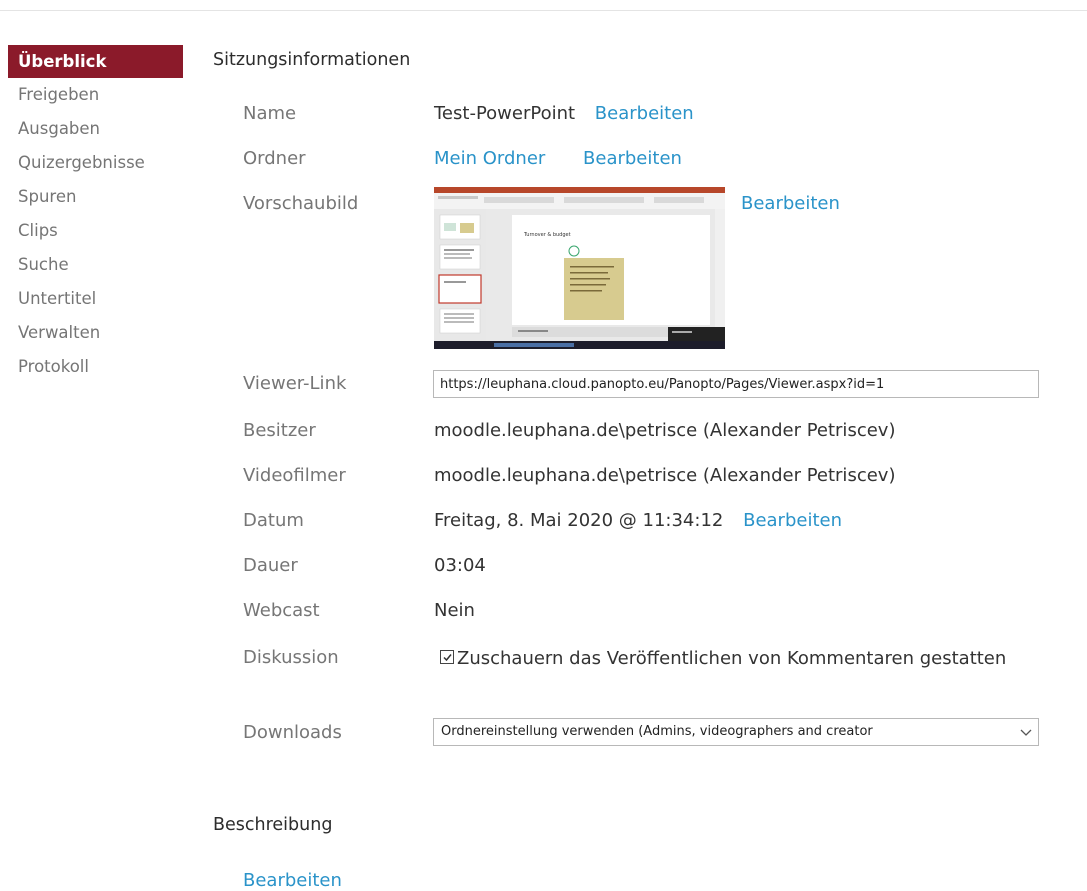 This screenshot has height=891, width=1087. What do you see at coordinates (489, 158) in the screenshot?
I see `folder-link: Mein Ordner` at bounding box center [489, 158].